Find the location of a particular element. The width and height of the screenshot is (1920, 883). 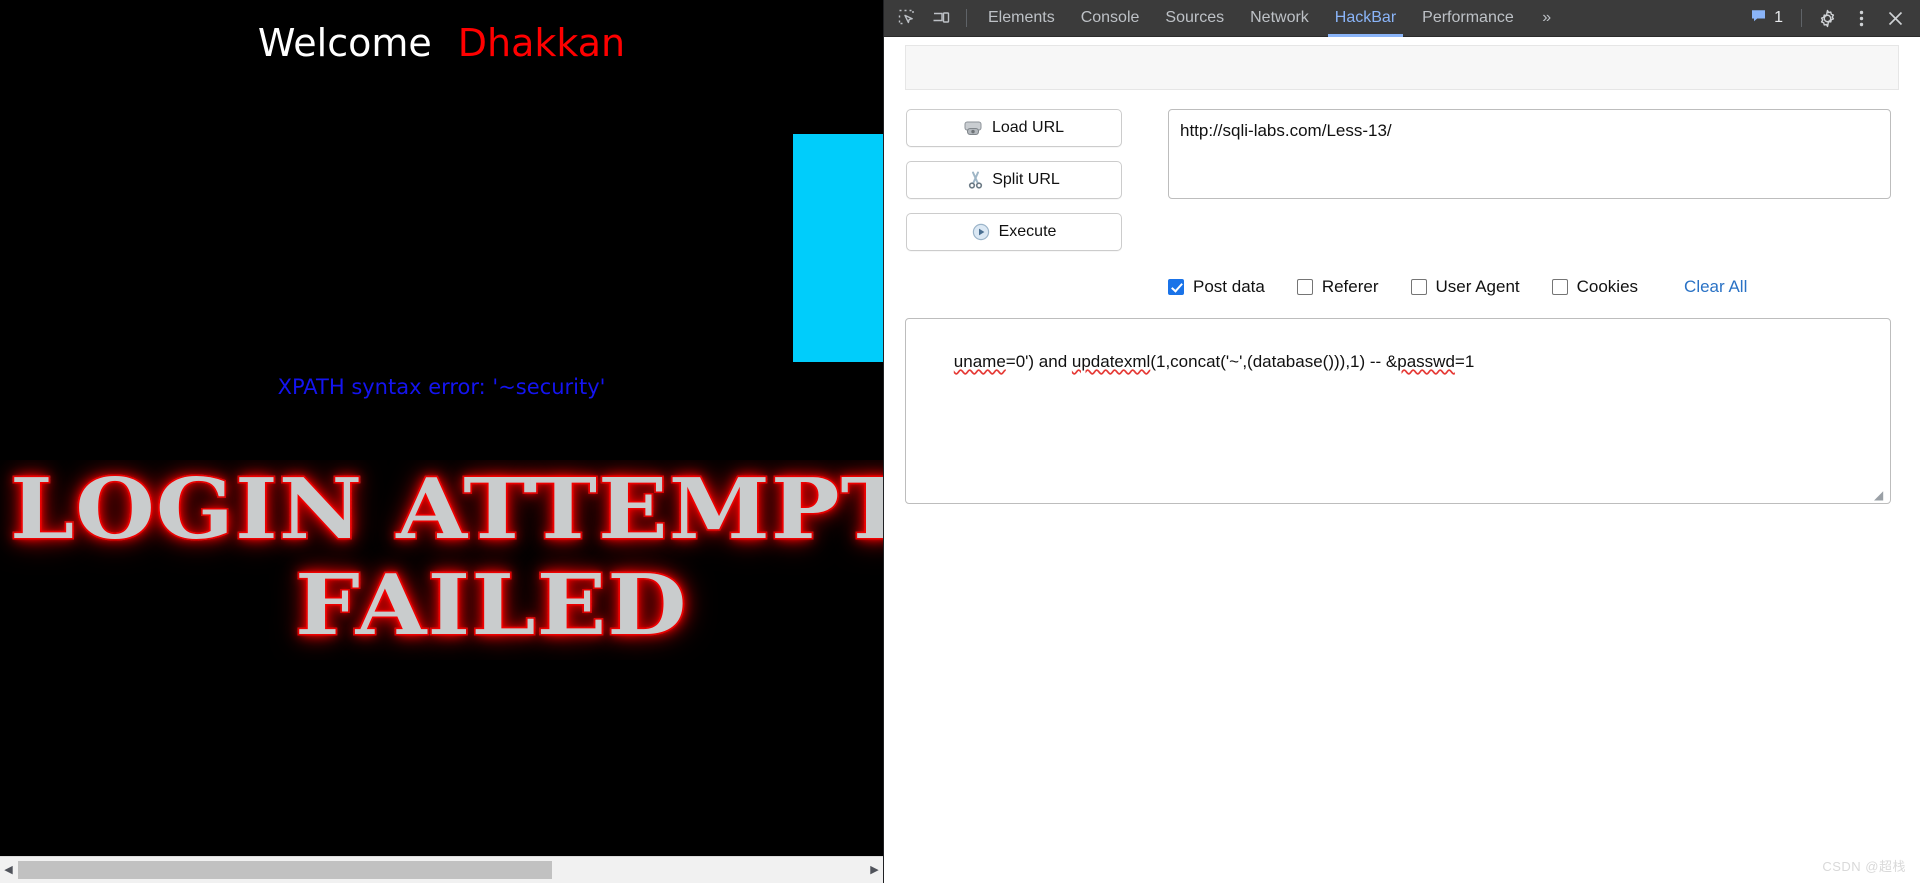

tab-sources: Sources is located at coordinates (1194, 18).